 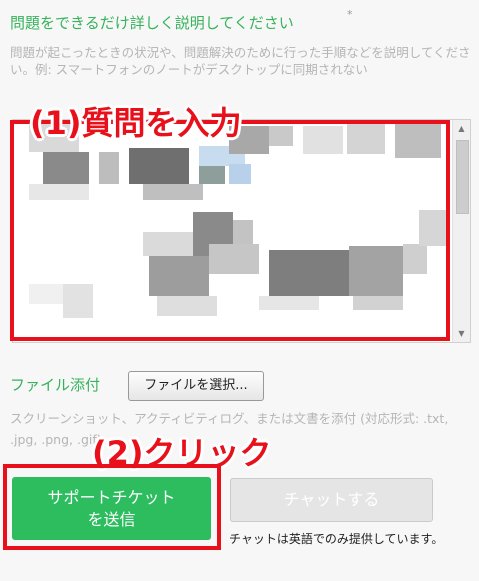 I want to click on textarea-scrollbar: ▲ ▼, so click(x=461, y=231).